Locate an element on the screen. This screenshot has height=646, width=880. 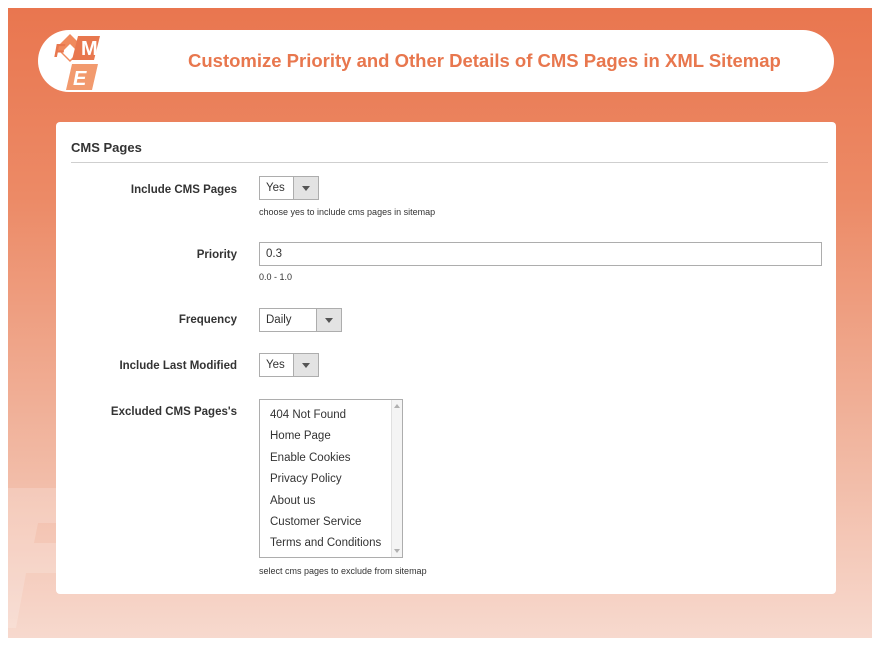
include-last-modified-value: Yes is located at coordinates (275, 365).